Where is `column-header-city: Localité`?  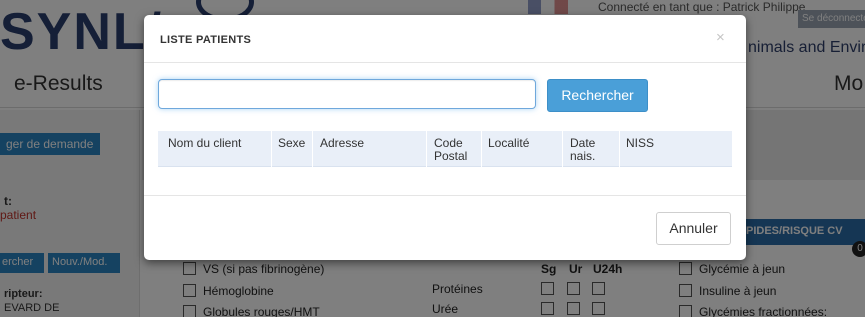 column-header-city: Localité is located at coordinates (509, 143).